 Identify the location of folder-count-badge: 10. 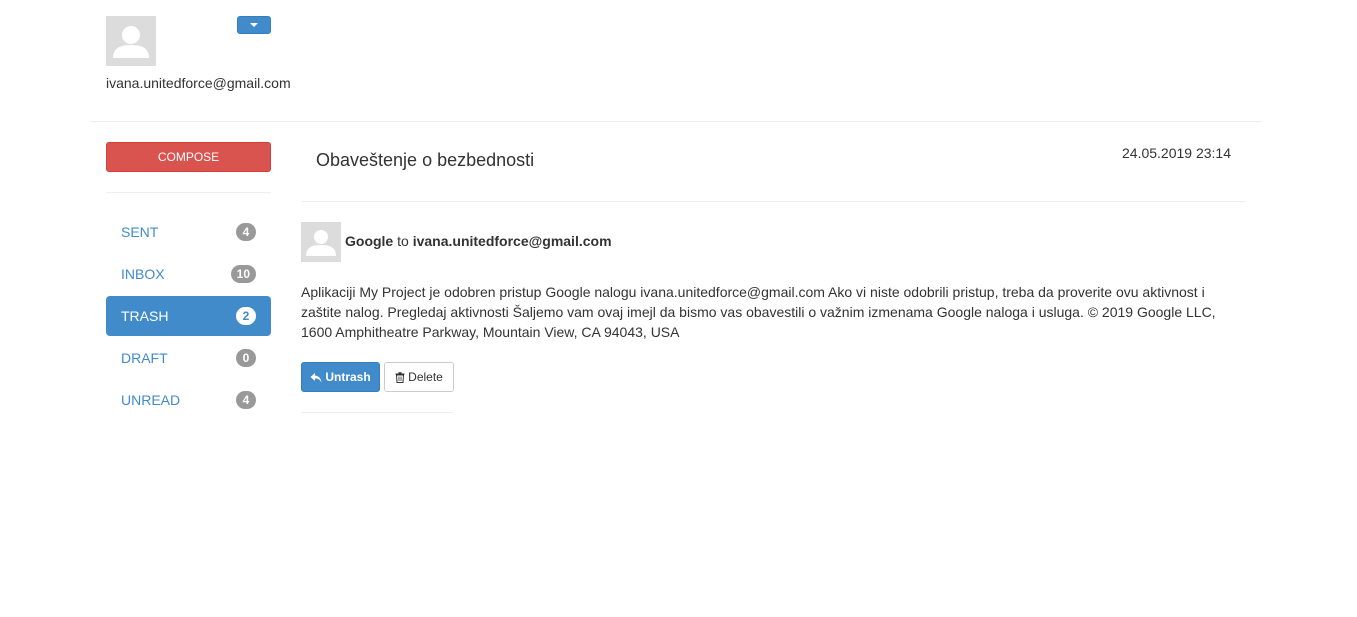
(243, 274).